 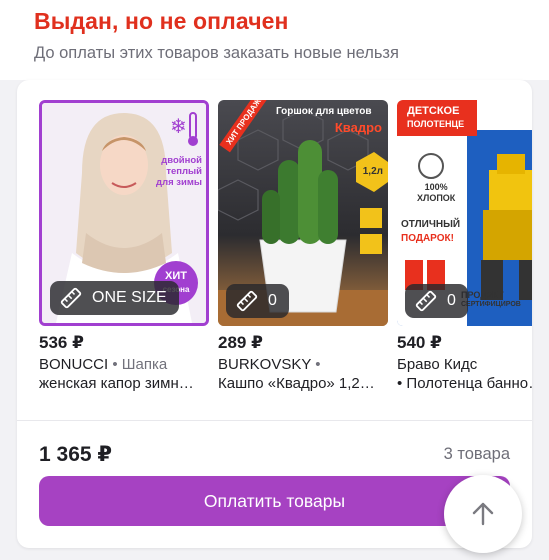 I want to click on item-count: 3 товара, so click(x=476, y=454).